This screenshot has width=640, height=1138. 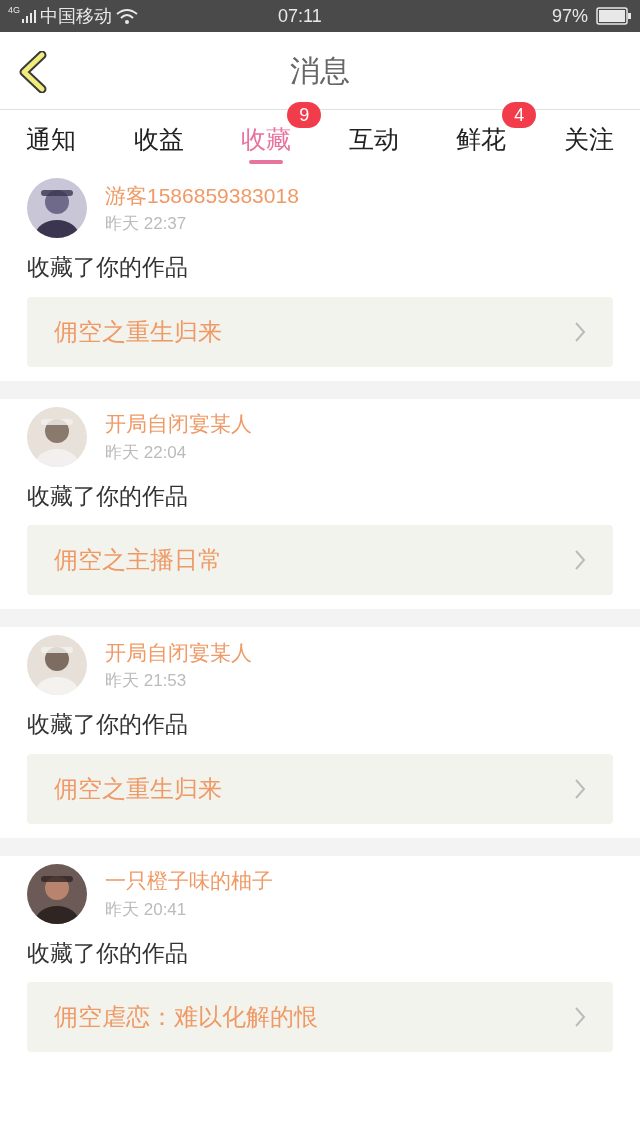 I want to click on count-badge: 9, so click(x=304, y=115).